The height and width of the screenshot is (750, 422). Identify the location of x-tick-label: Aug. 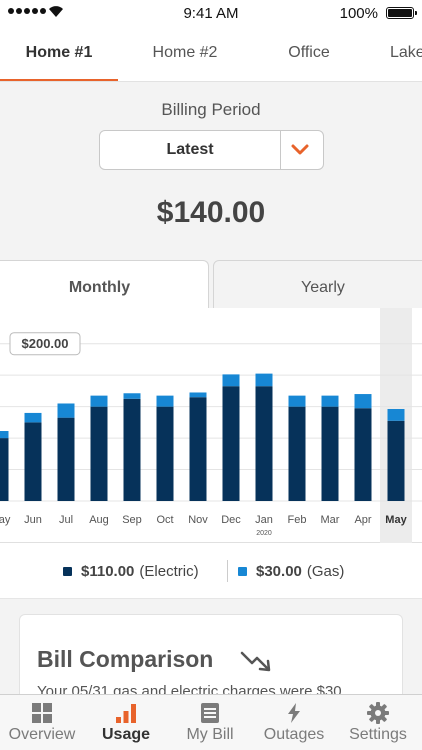
(99, 520).